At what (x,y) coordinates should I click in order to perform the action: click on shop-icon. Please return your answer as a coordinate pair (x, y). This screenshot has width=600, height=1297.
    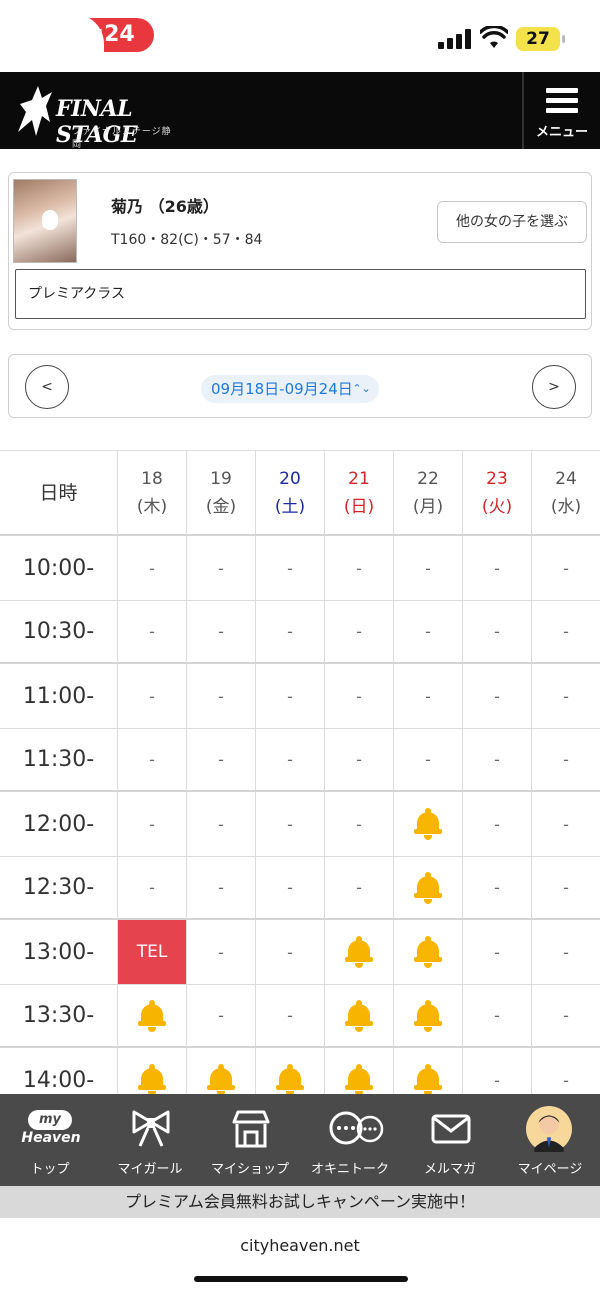
    Looking at the image, I should click on (251, 1129).